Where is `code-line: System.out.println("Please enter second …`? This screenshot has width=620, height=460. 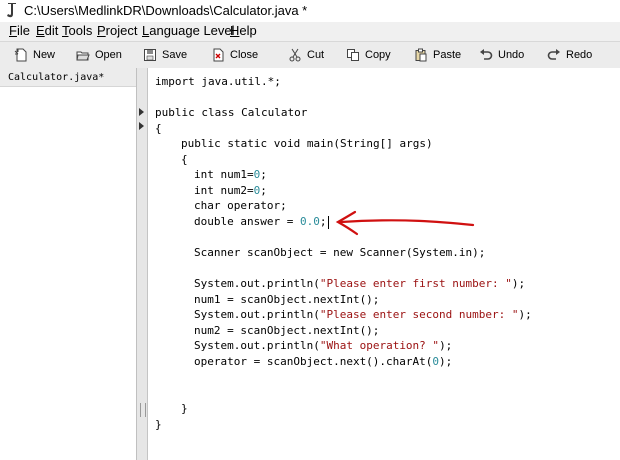
code-line: System.out.println("Please enter second … is located at coordinates (363, 314).